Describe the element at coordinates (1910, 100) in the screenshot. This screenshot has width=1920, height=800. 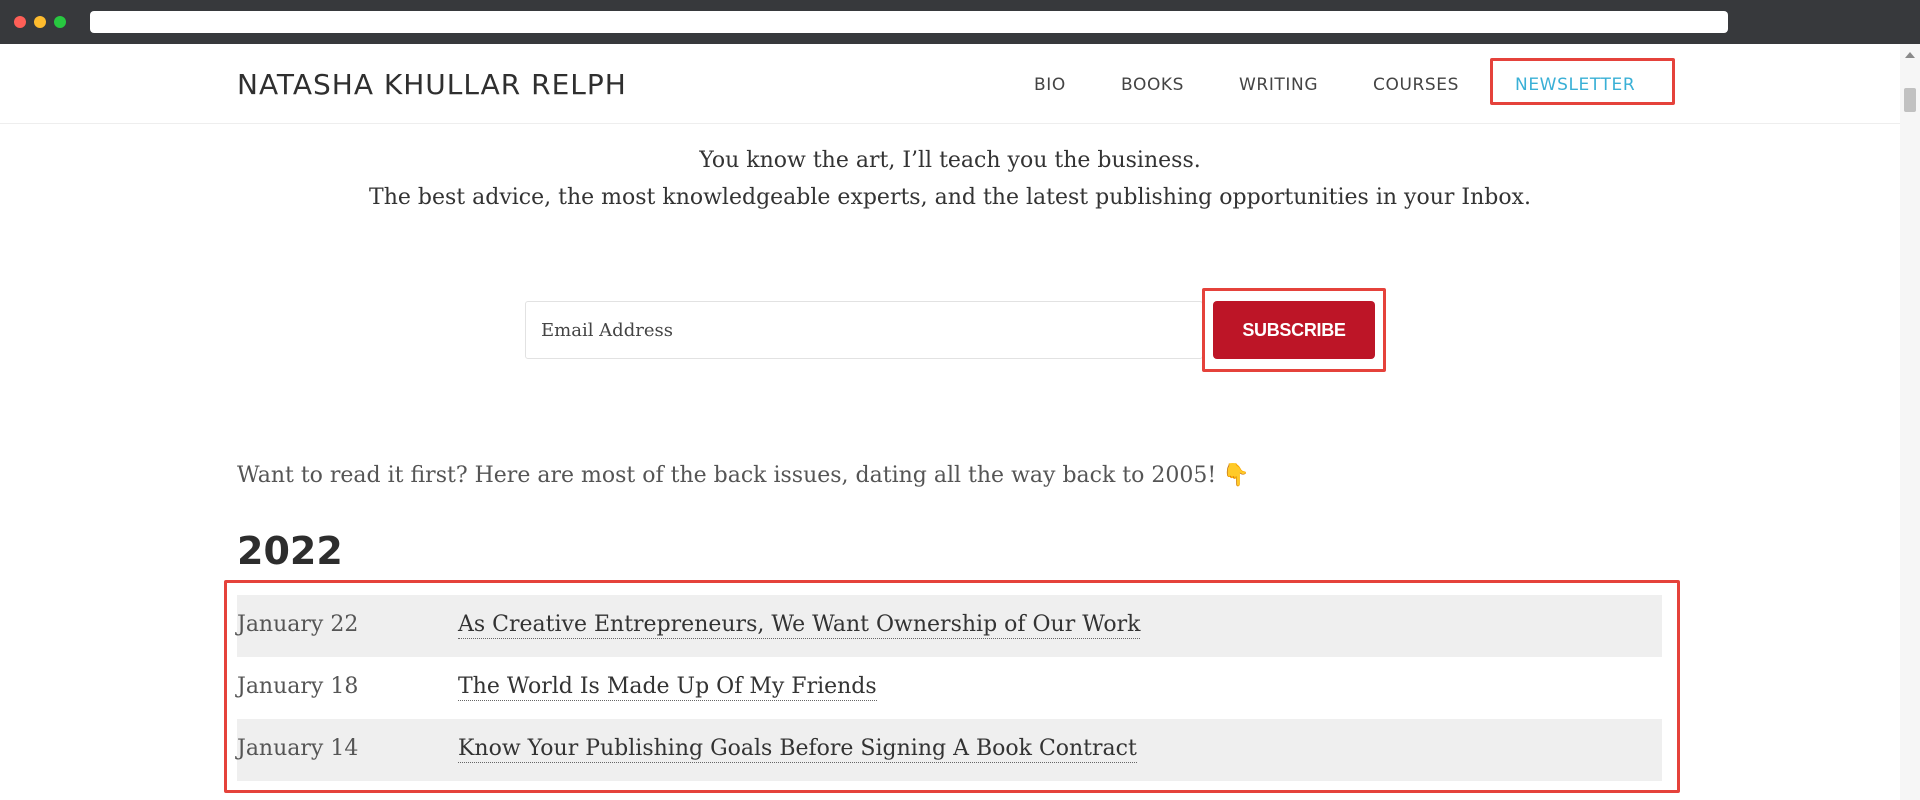
I see `scrollbar-thumb` at that location.